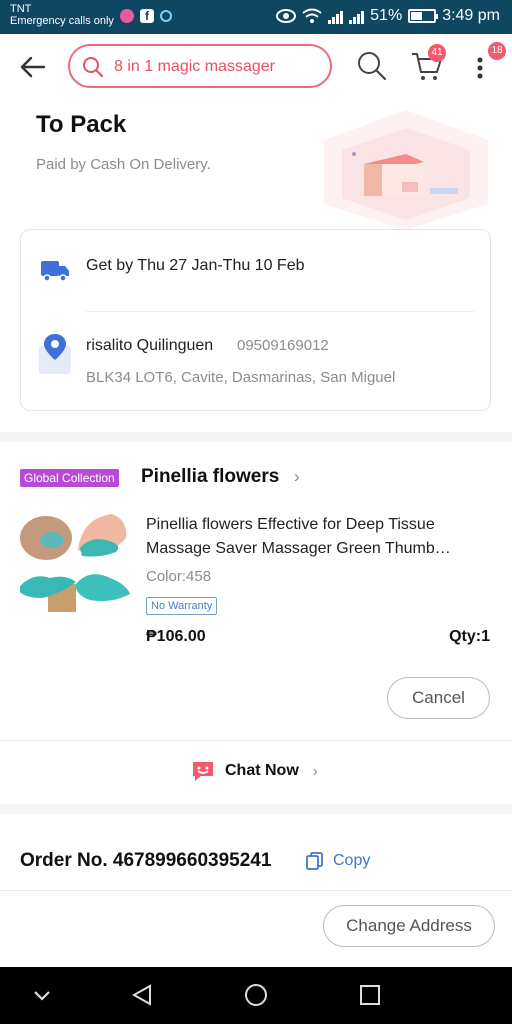 This screenshot has height=1024, width=512. What do you see at coordinates (437, 53) in the screenshot?
I see `cart-badge: 41` at bounding box center [437, 53].